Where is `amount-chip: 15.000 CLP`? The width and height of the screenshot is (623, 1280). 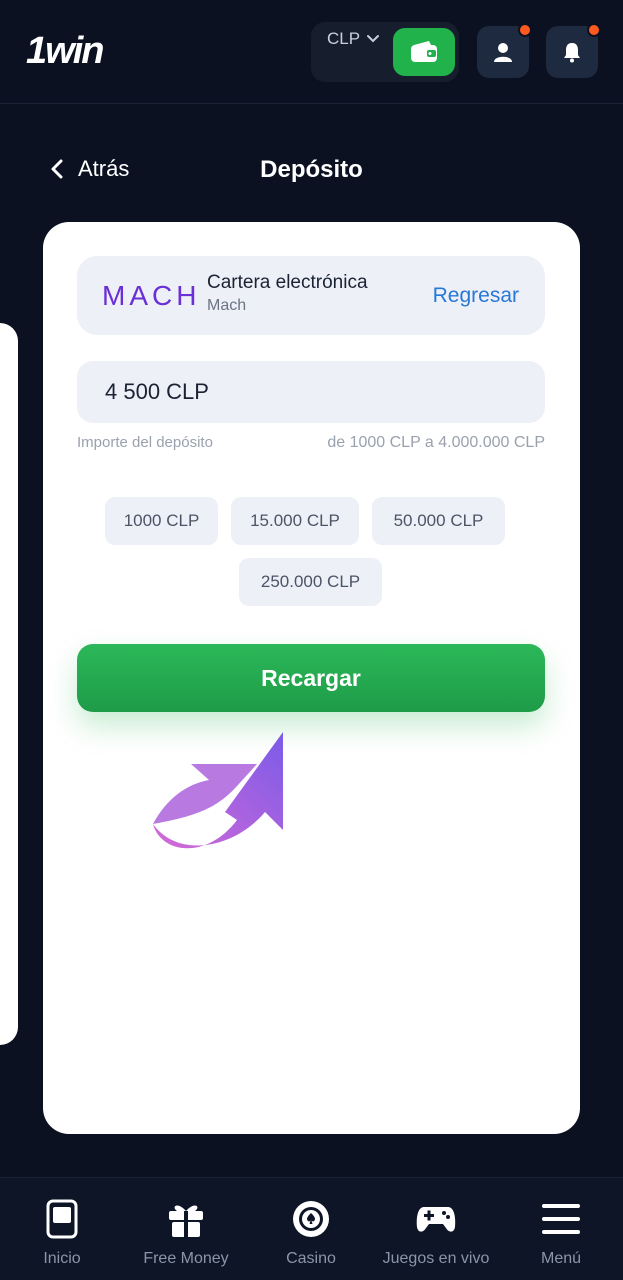 amount-chip: 15.000 CLP is located at coordinates (295, 521).